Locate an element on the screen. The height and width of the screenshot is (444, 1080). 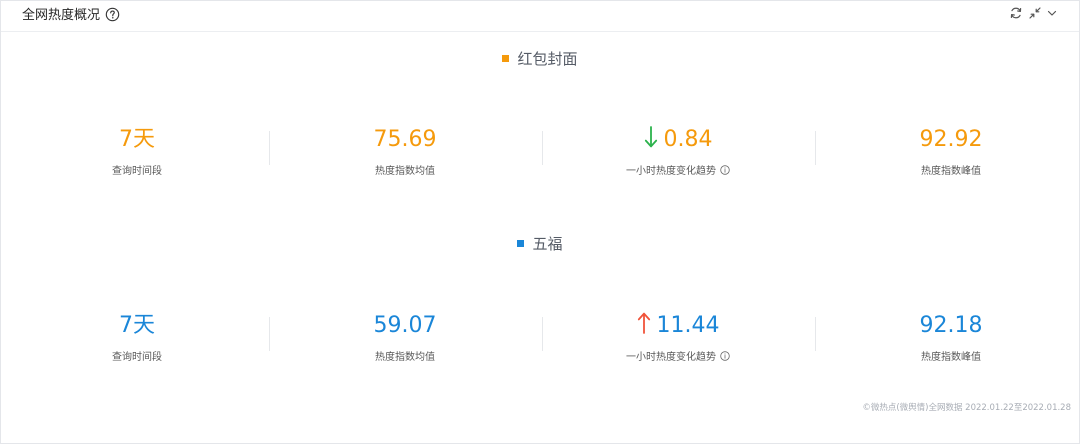
arrow-down-icon is located at coordinates (650, 137).